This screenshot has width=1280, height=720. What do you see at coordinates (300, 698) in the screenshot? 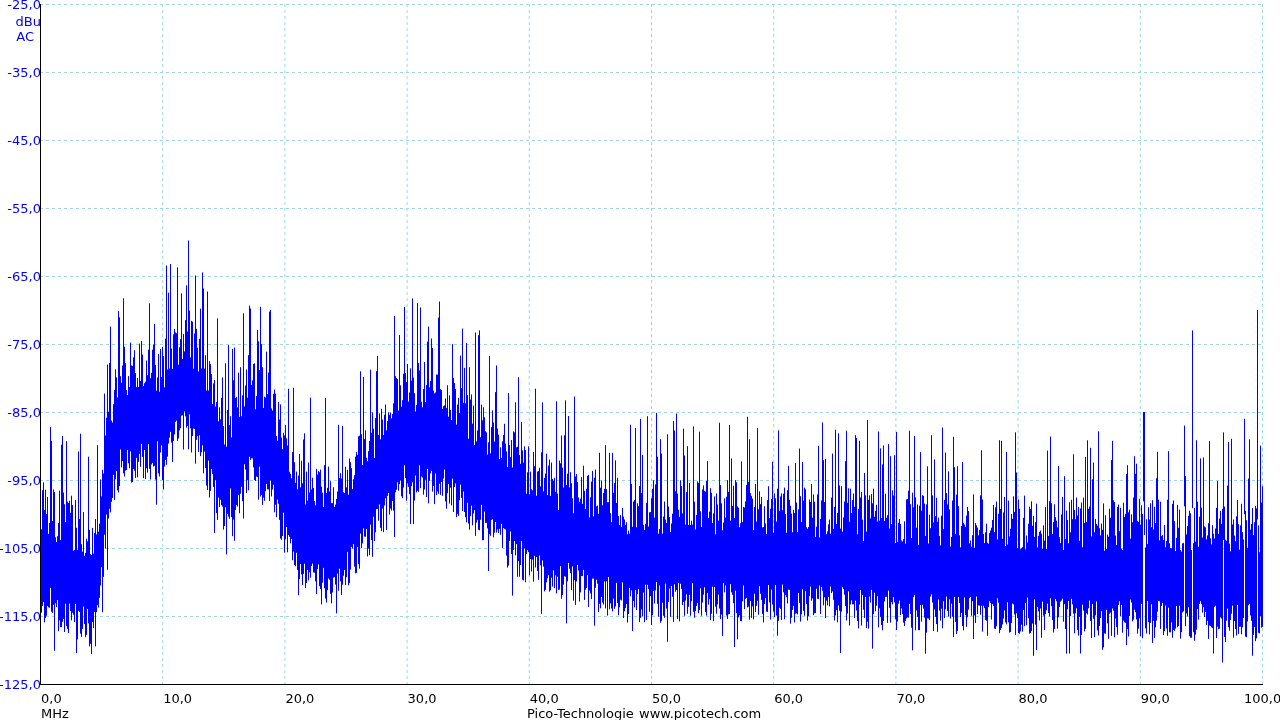
I see `x-tick-label: 20,0` at bounding box center [300, 698].